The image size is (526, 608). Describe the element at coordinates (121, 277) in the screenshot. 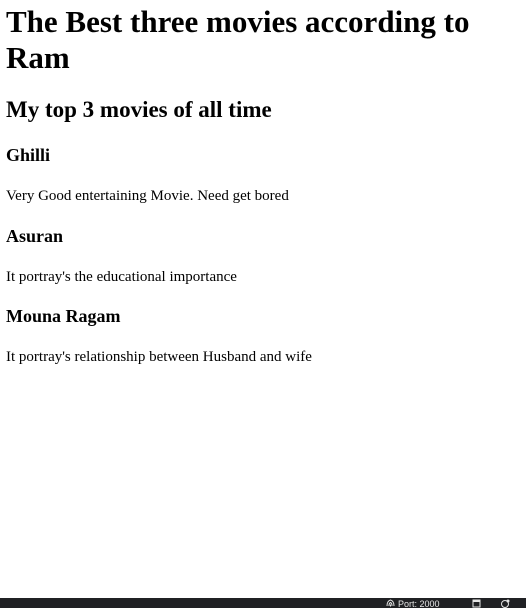

I see `movie-description: It portray's the educational importance` at that location.